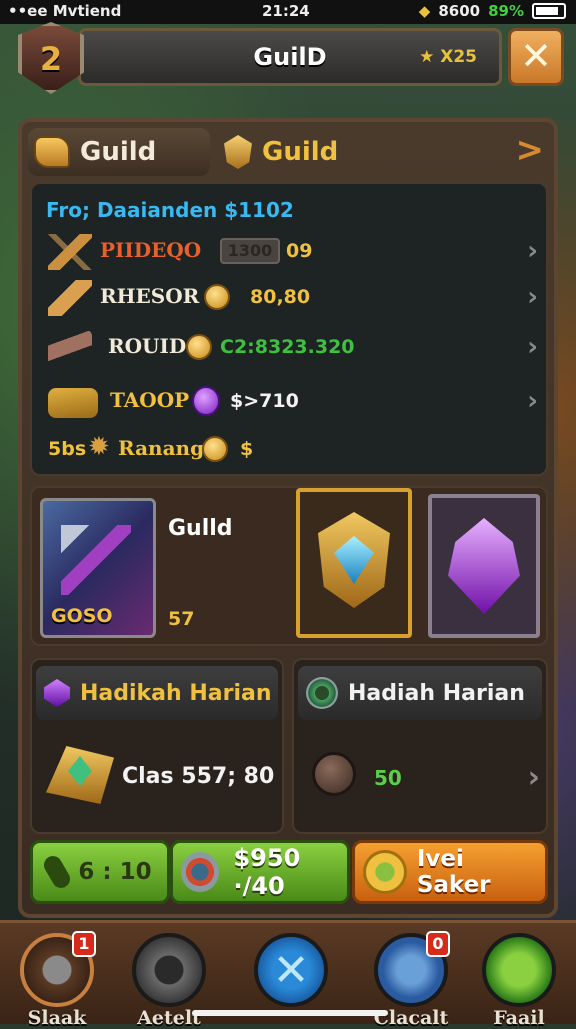  Describe the element at coordinates (247, 449) in the screenshot. I see `item-value: $` at that location.